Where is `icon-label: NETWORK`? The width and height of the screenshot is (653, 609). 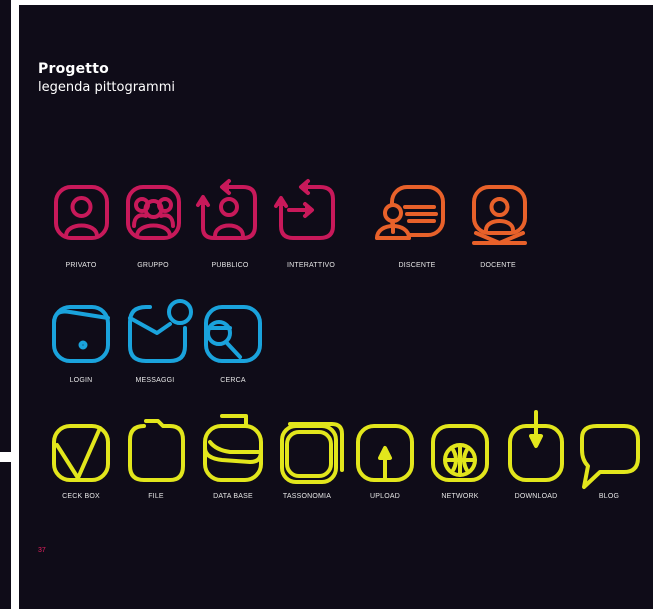
icon-label: NETWORK is located at coordinates (460, 496).